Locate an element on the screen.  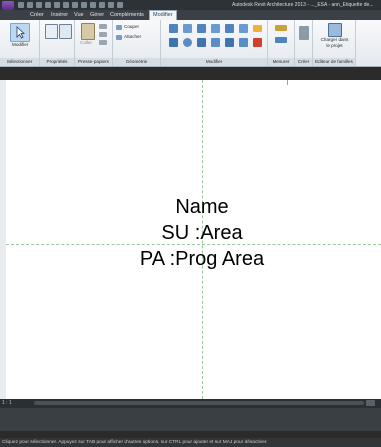
panel-geometry-label: Géométrie is located at coordinates (136, 62).